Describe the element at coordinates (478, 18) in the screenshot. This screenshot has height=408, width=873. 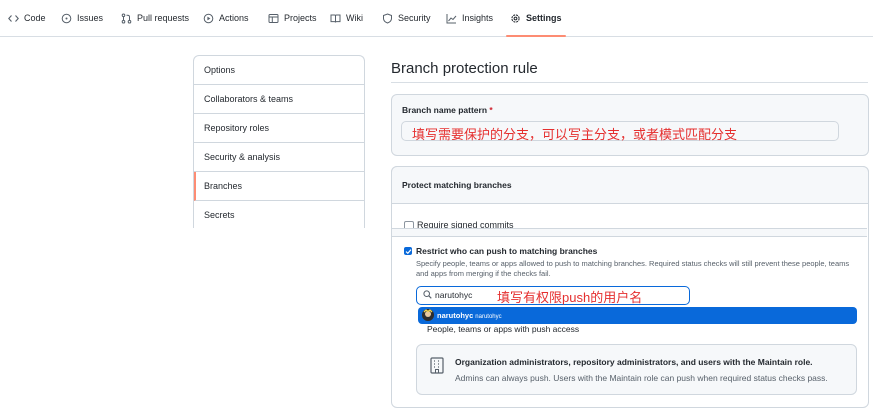
I see `tab-label: Insights` at that location.